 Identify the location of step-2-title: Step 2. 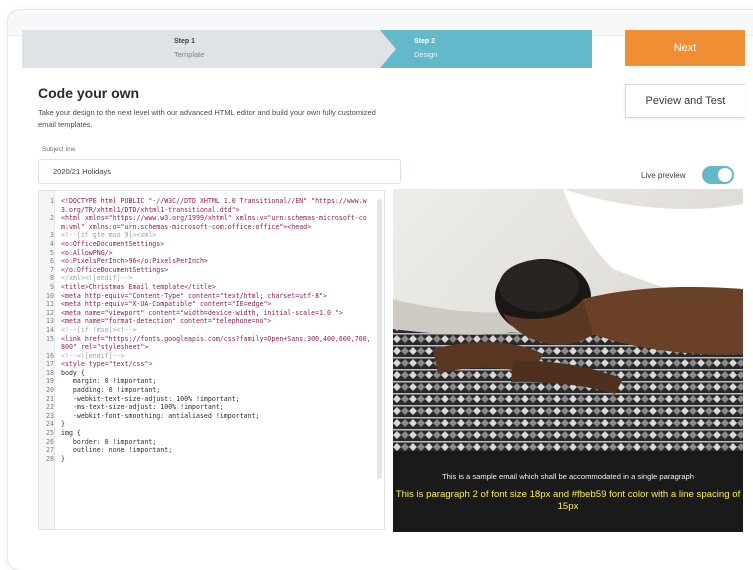
(425, 41).